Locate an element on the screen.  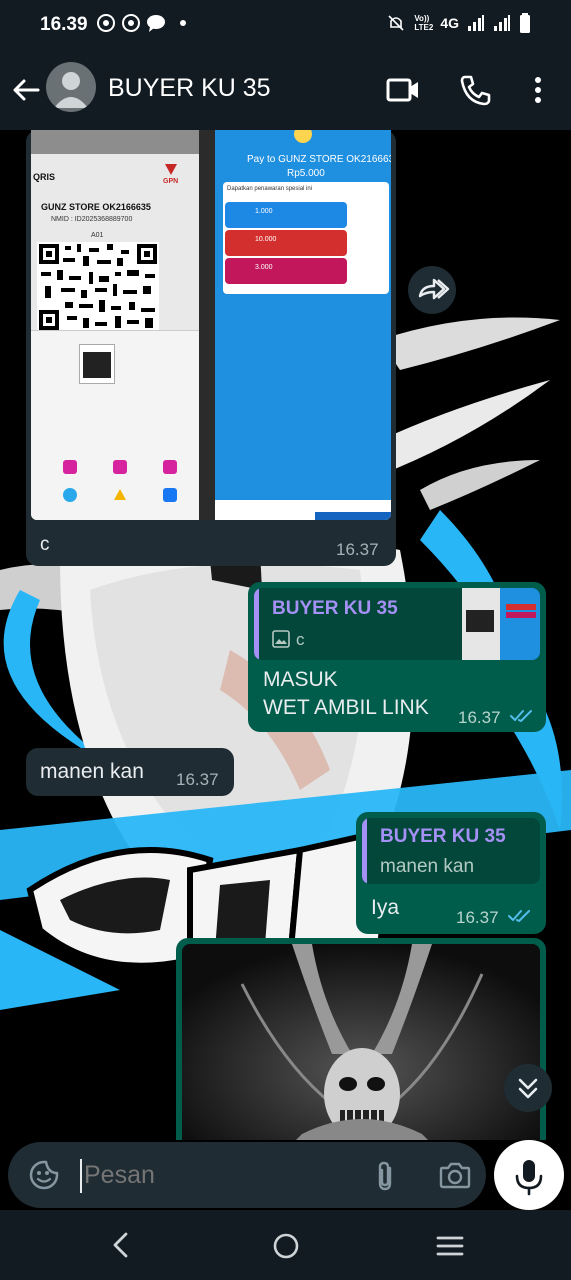
dark-artwork is located at coordinates (361, 1042).